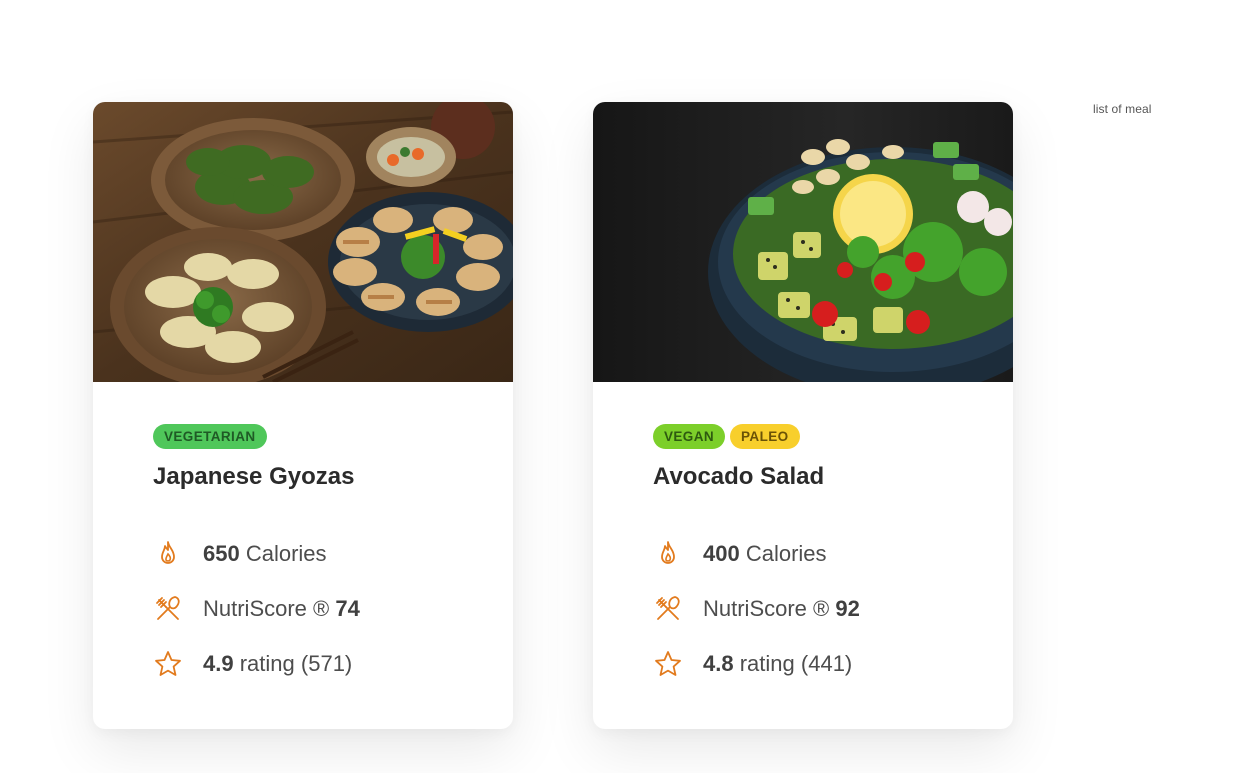 This screenshot has width=1233, height=773. I want to click on rating-value: 4.8, so click(718, 663).